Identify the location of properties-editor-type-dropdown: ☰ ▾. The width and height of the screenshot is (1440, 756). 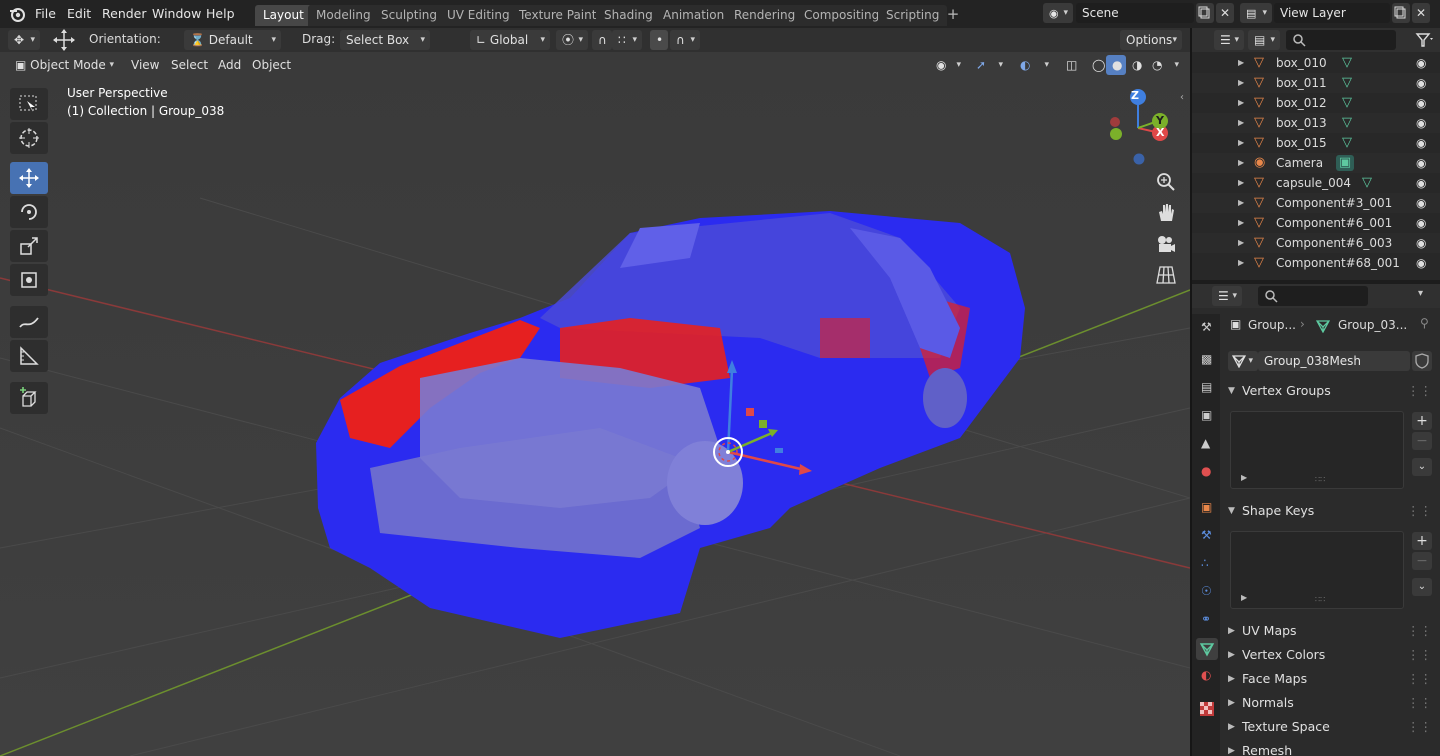
(1227, 296).